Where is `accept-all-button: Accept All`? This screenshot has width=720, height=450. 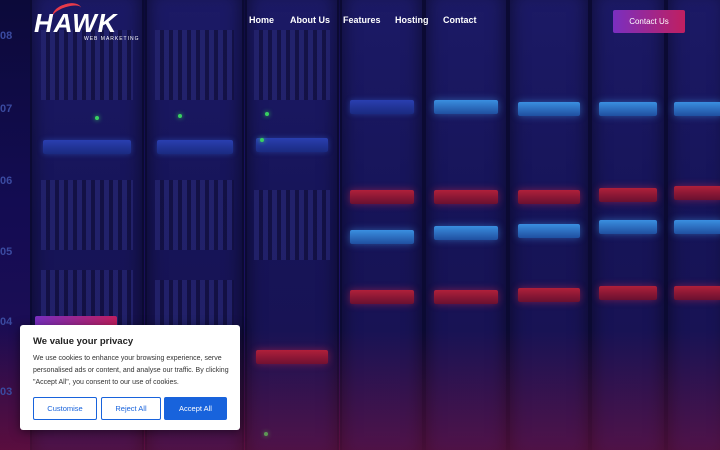 accept-all-button: Accept All is located at coordinates (195, 408).